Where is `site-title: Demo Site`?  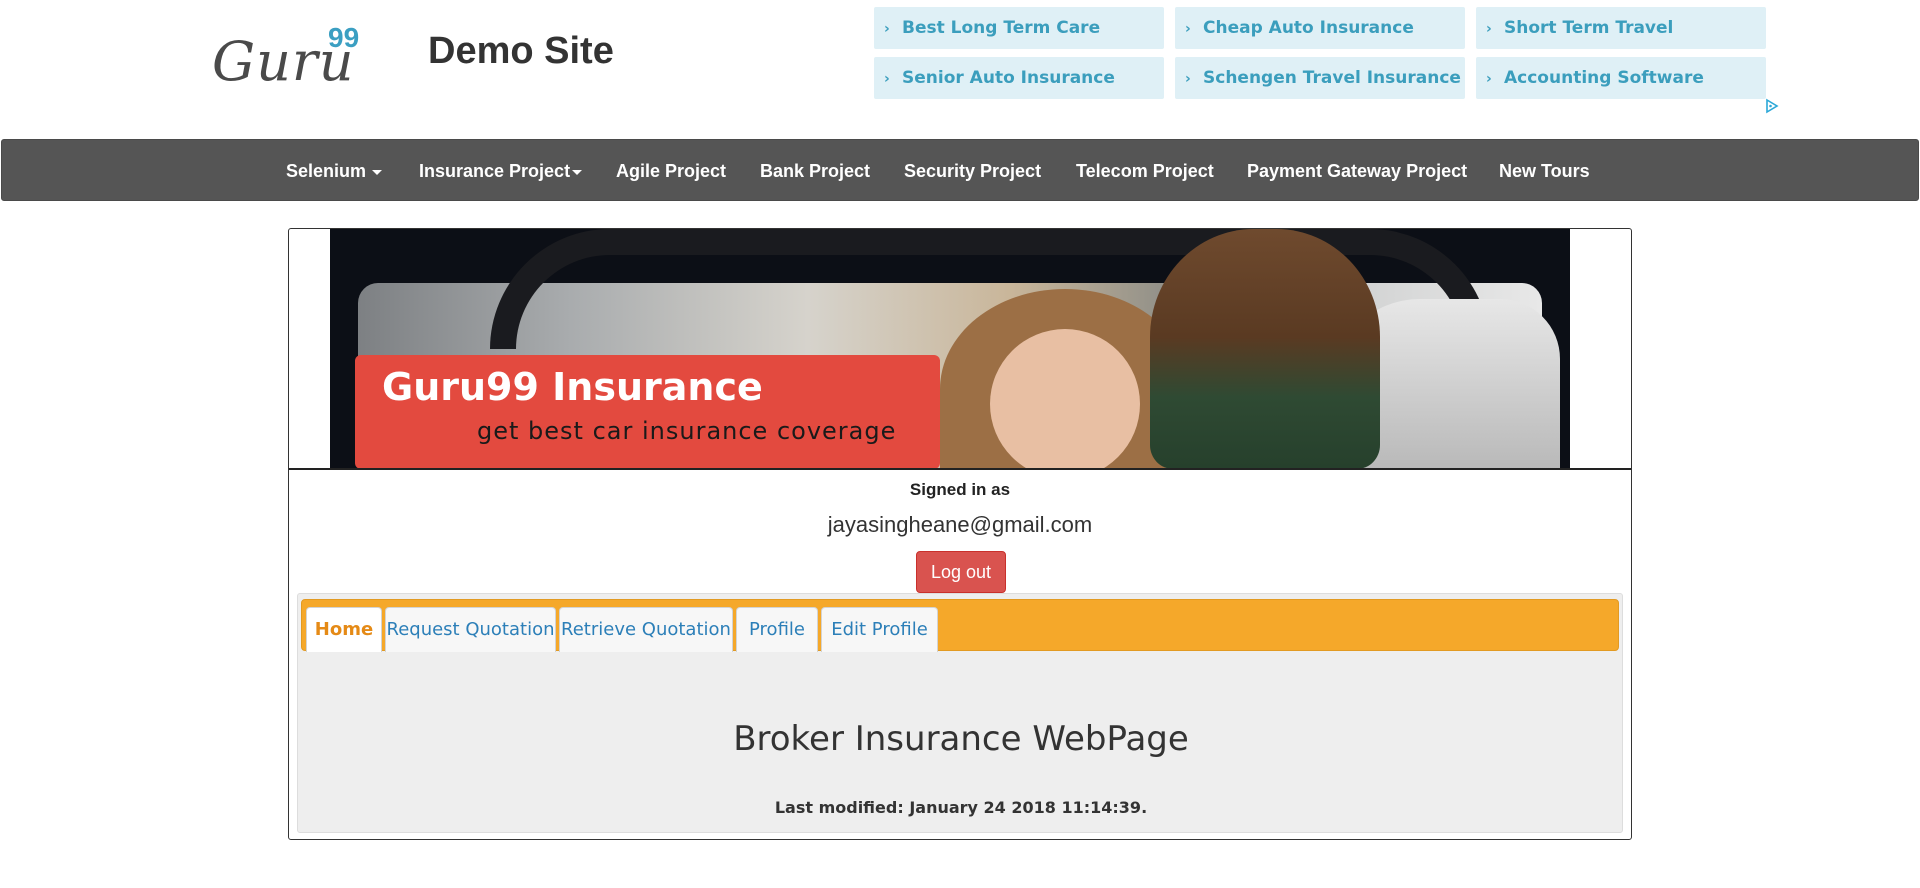
site-title: Demo Site is located at coordinates (521, 51).